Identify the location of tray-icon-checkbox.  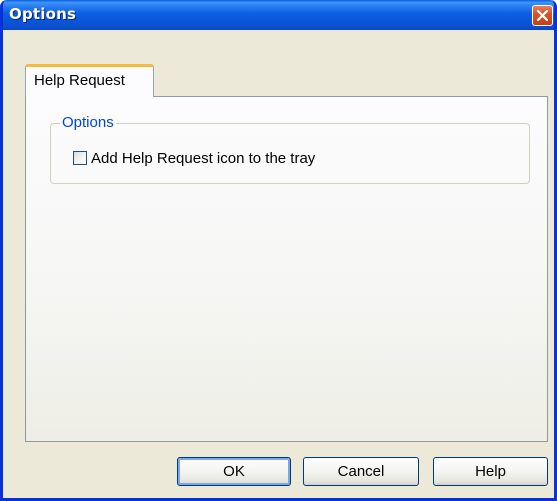
(80, 158).